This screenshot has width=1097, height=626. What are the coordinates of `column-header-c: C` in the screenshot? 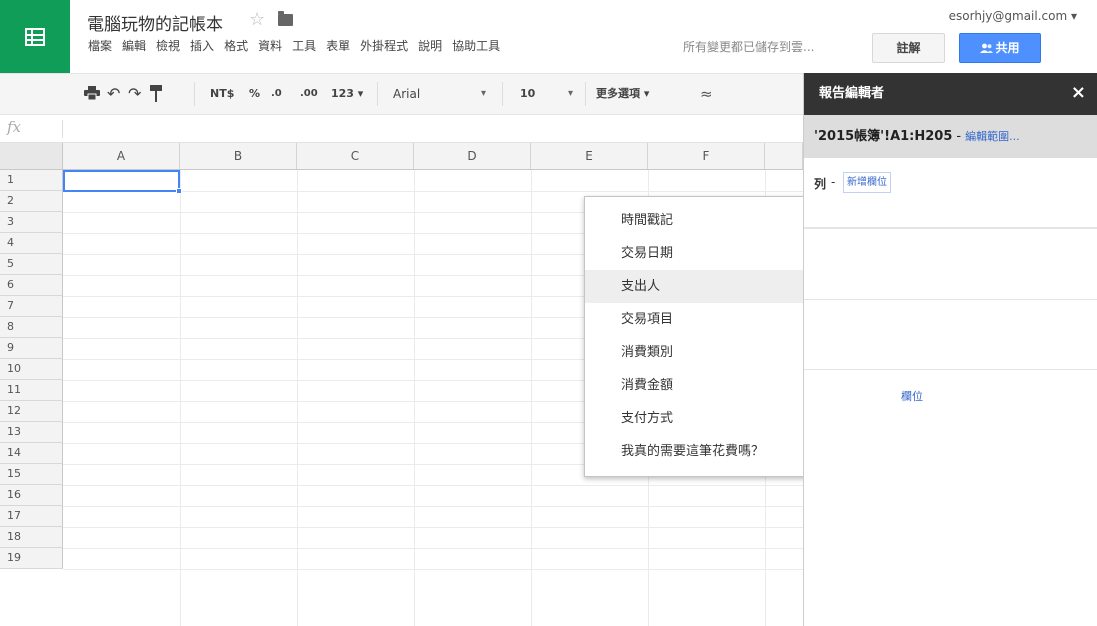 It's located at (355, 156).